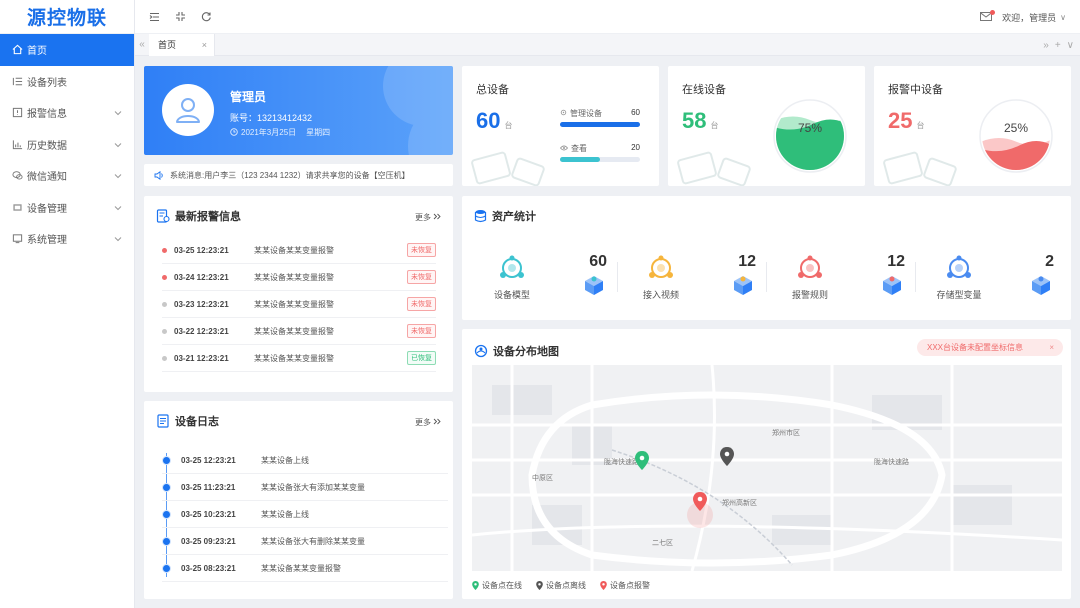 Image resolution: width=1080 pixels, height=608 pixels. What do you see at coordinates (67, 17) in the screenshot?
I see `app-logo: 源控物联` at bounding box center [67, 17].